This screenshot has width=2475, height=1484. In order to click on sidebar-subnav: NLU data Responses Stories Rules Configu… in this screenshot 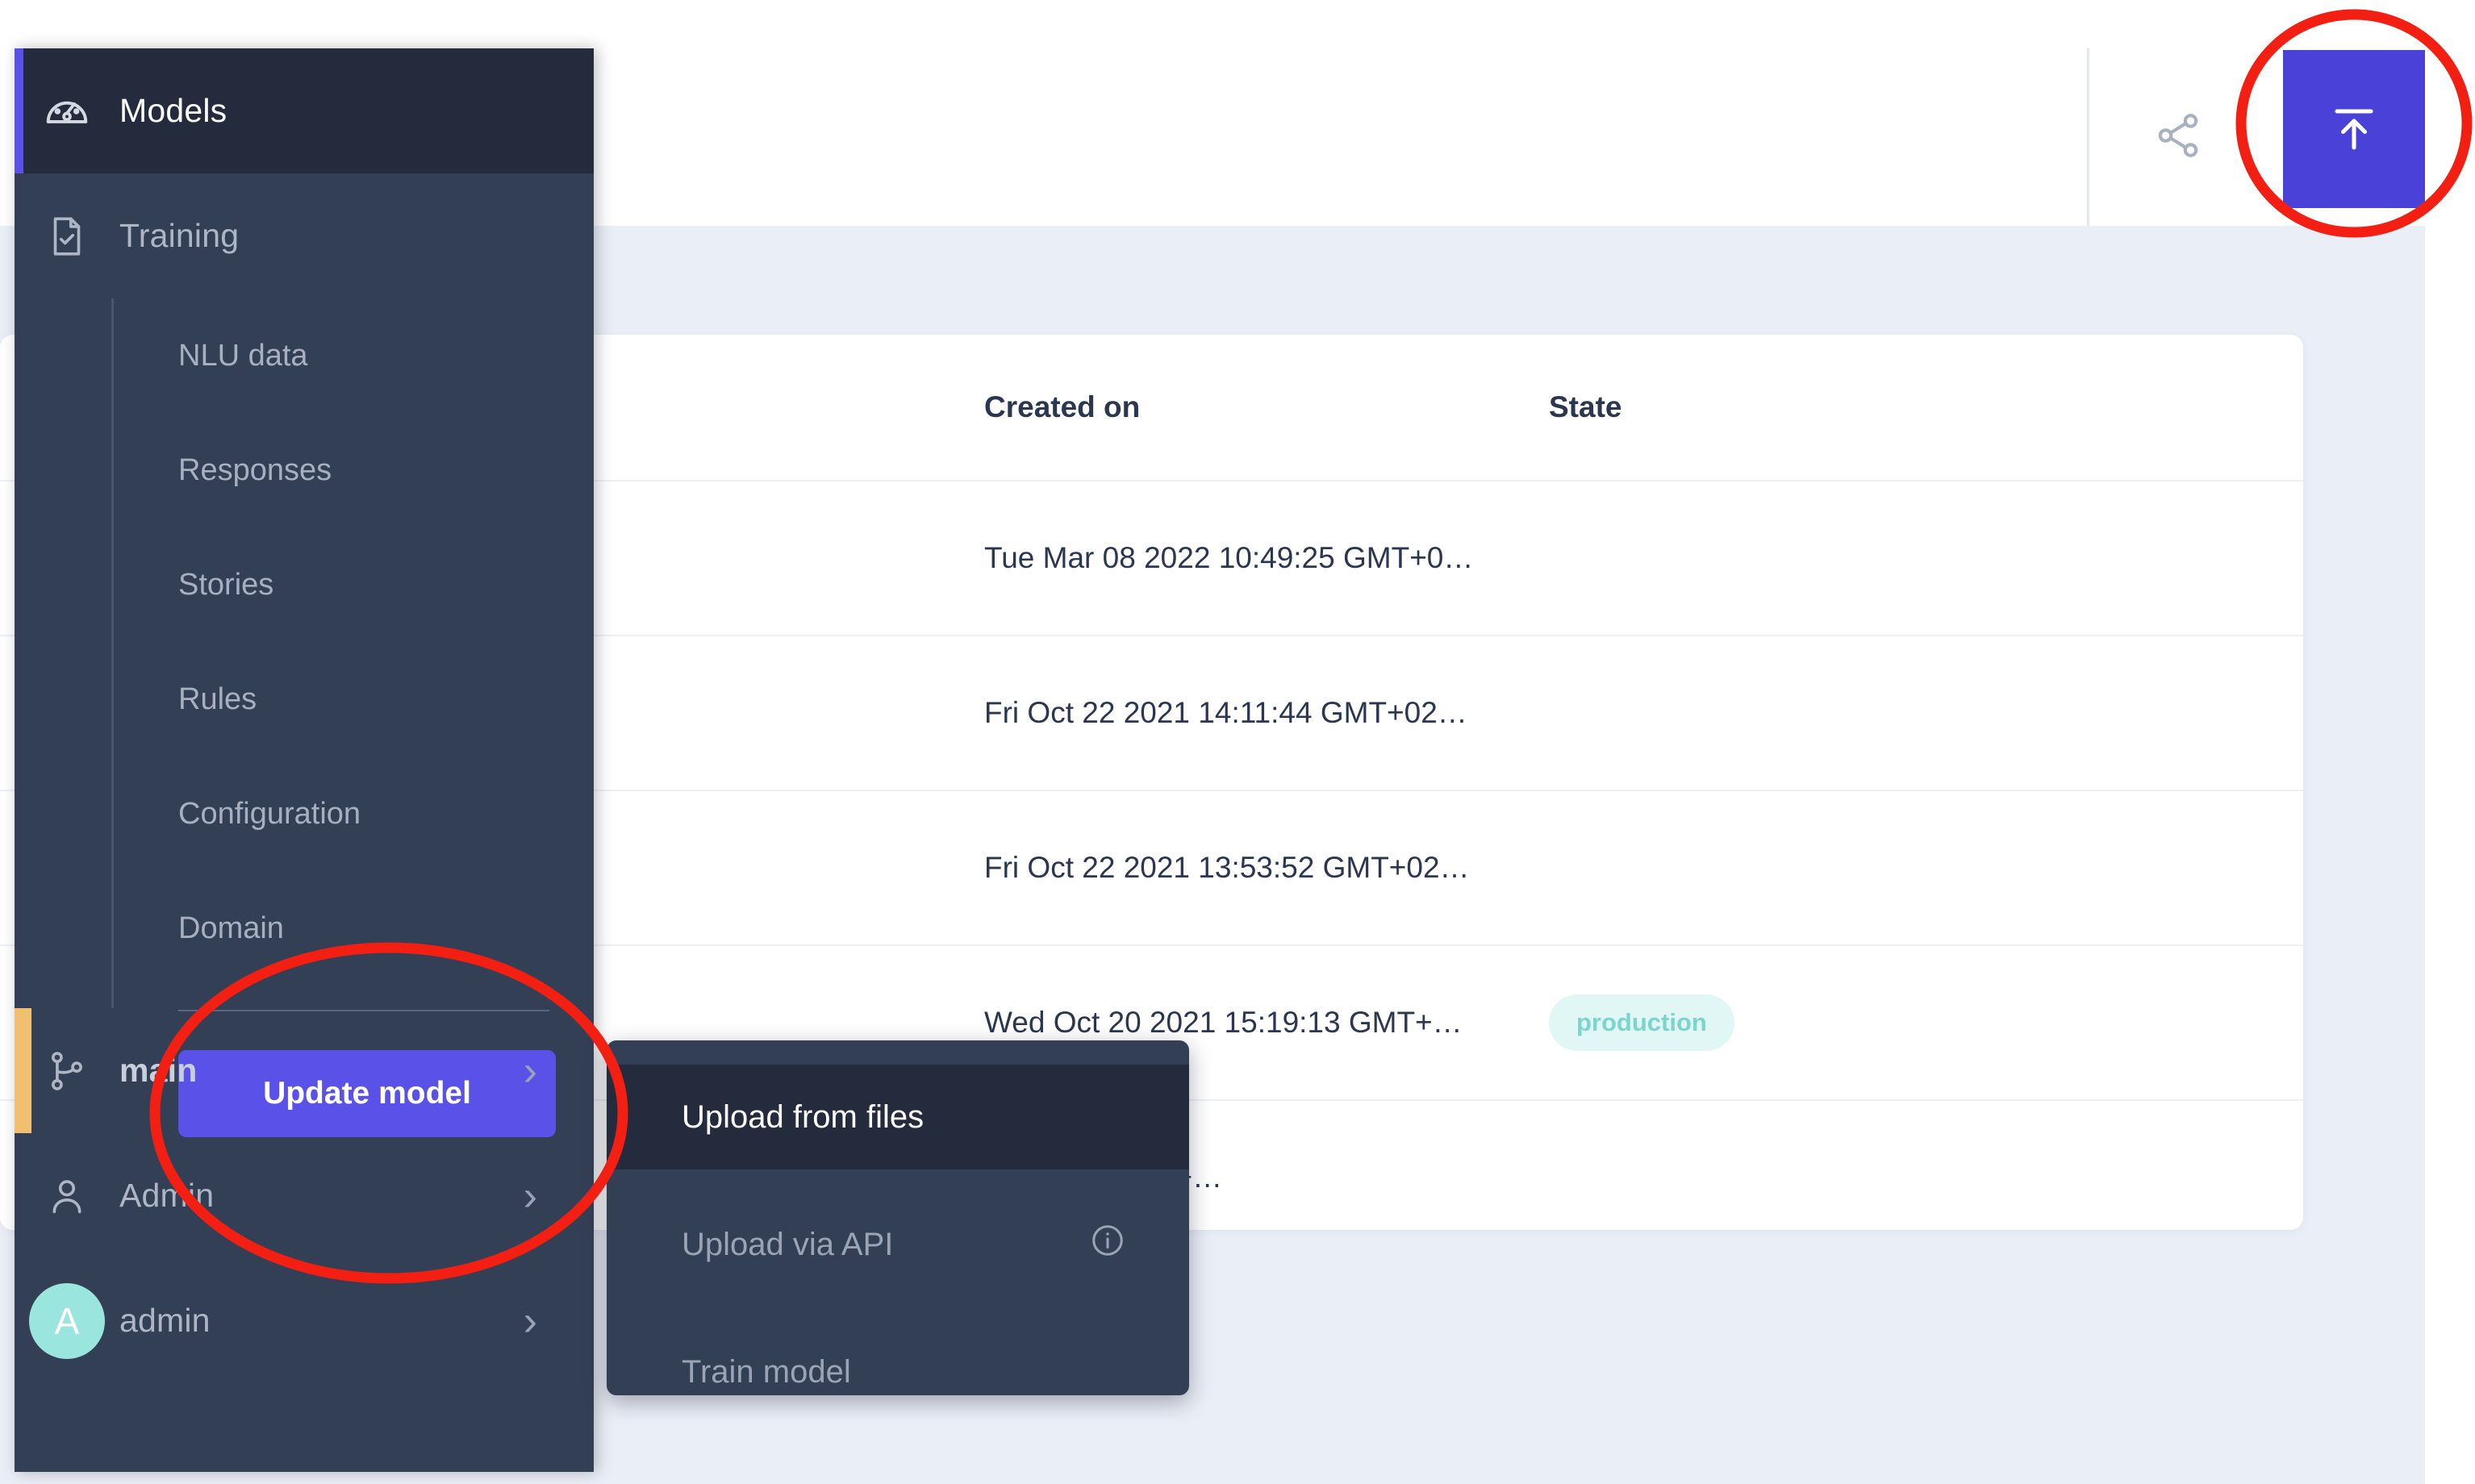, I will do `click(352, 718)`.